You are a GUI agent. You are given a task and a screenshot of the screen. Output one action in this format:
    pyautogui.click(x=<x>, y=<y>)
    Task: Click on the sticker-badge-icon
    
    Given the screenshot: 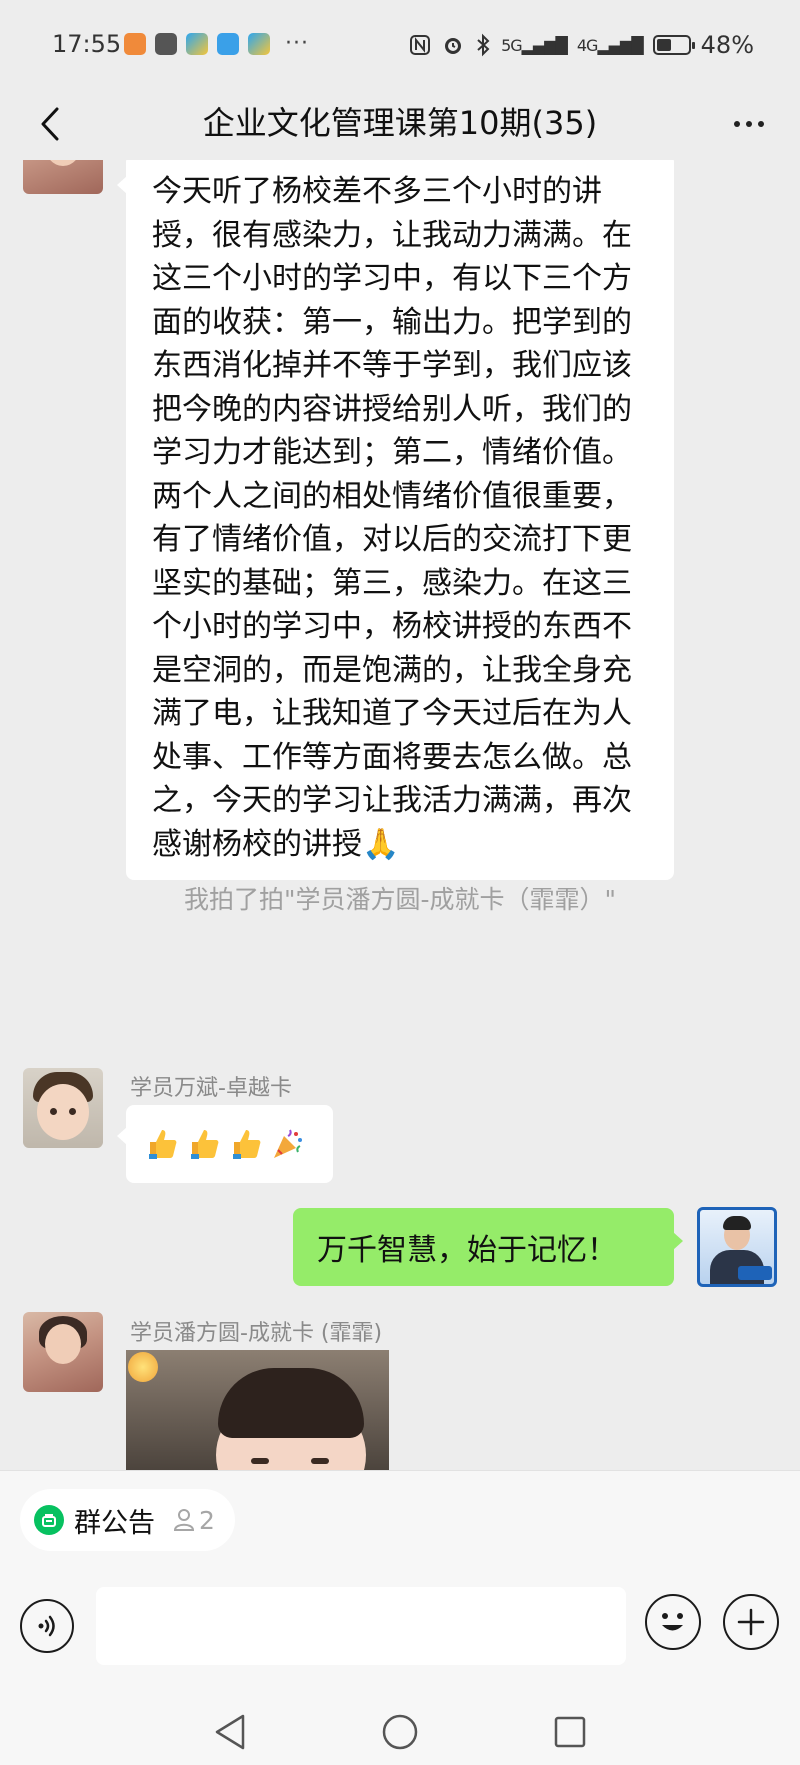 What is the action you would take?
    pyautogui.click(x=143, y=1367)
    